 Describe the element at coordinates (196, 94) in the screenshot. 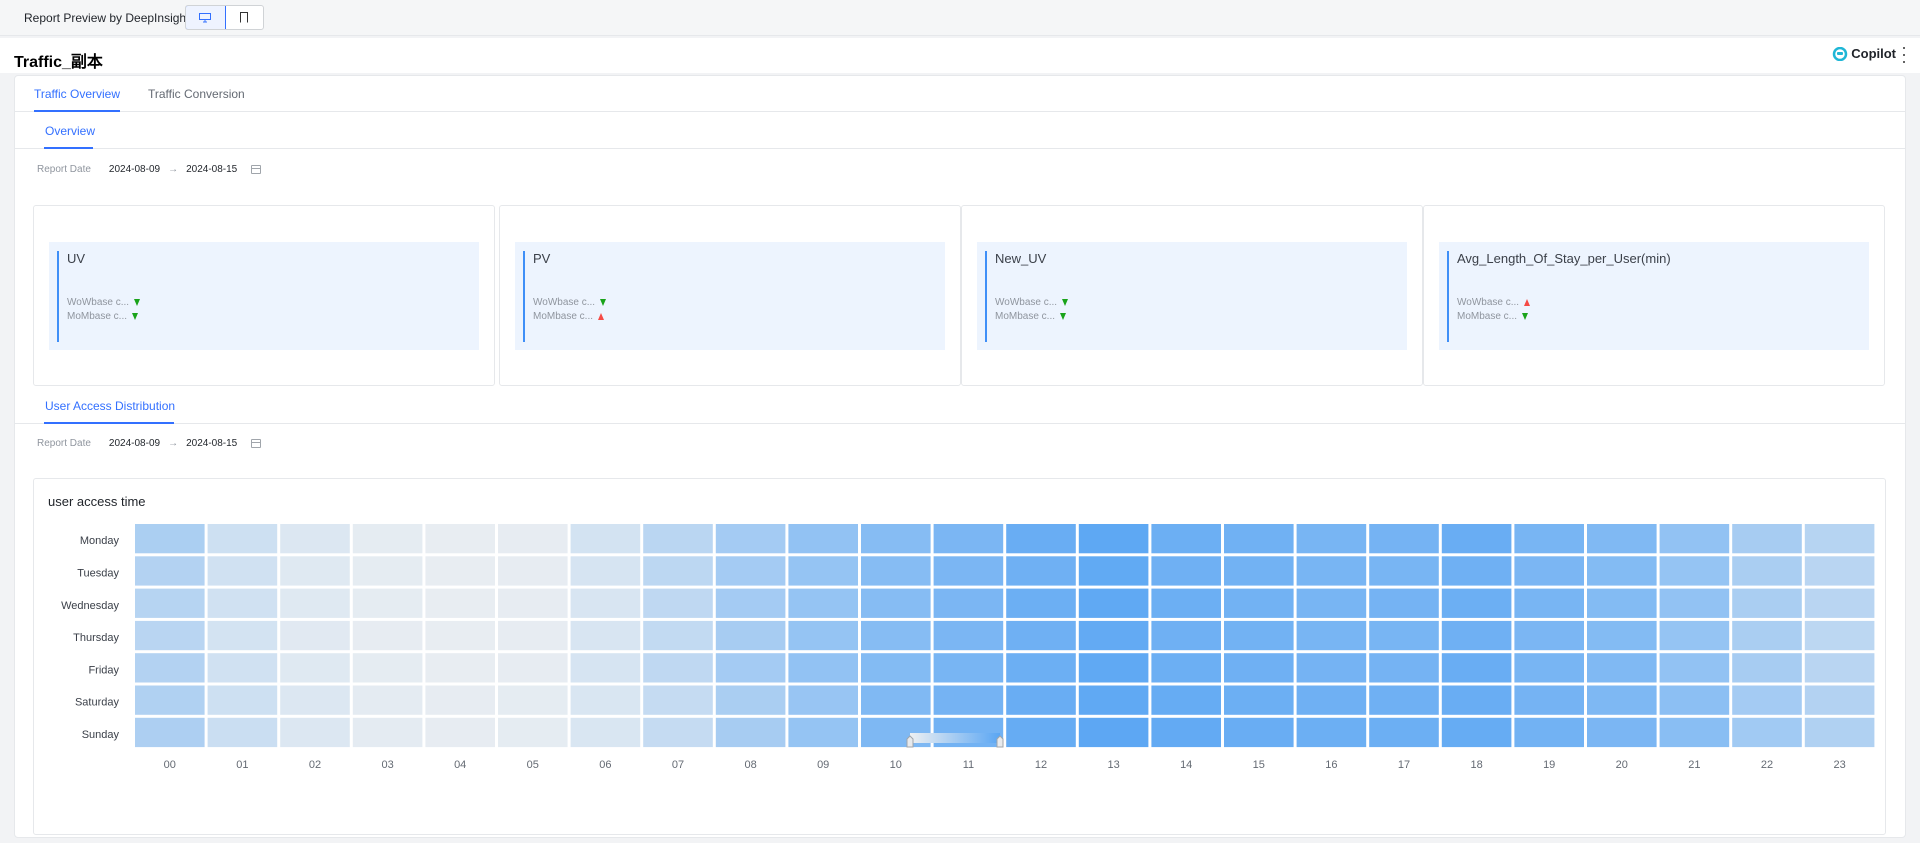

I see `tab-traffic-conversion: Traffic Conversion` at that location.